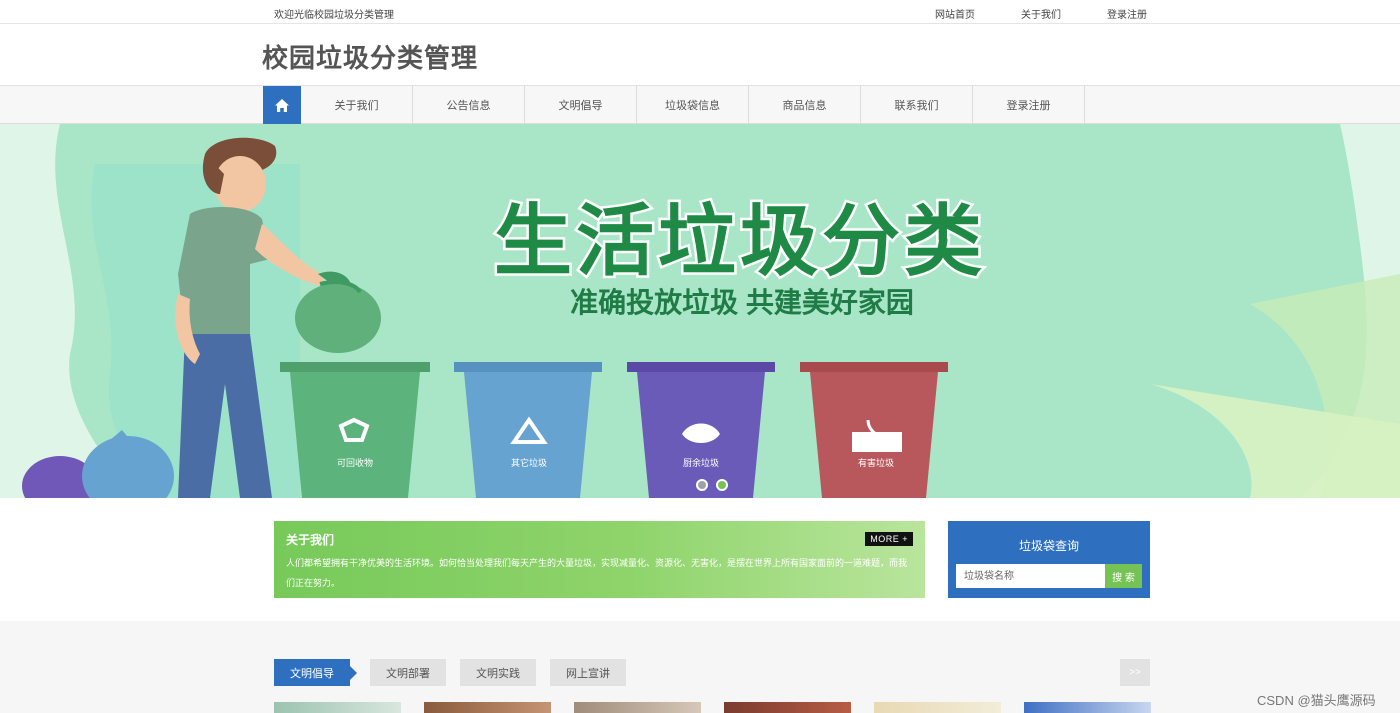 Image resolution: width=1400 pixels, height=713 pixels. What do you see at coordinates (469, 105) in the screenshot?
I see `nav-item-notice: 公告信息` at bounding box center [469, 105].